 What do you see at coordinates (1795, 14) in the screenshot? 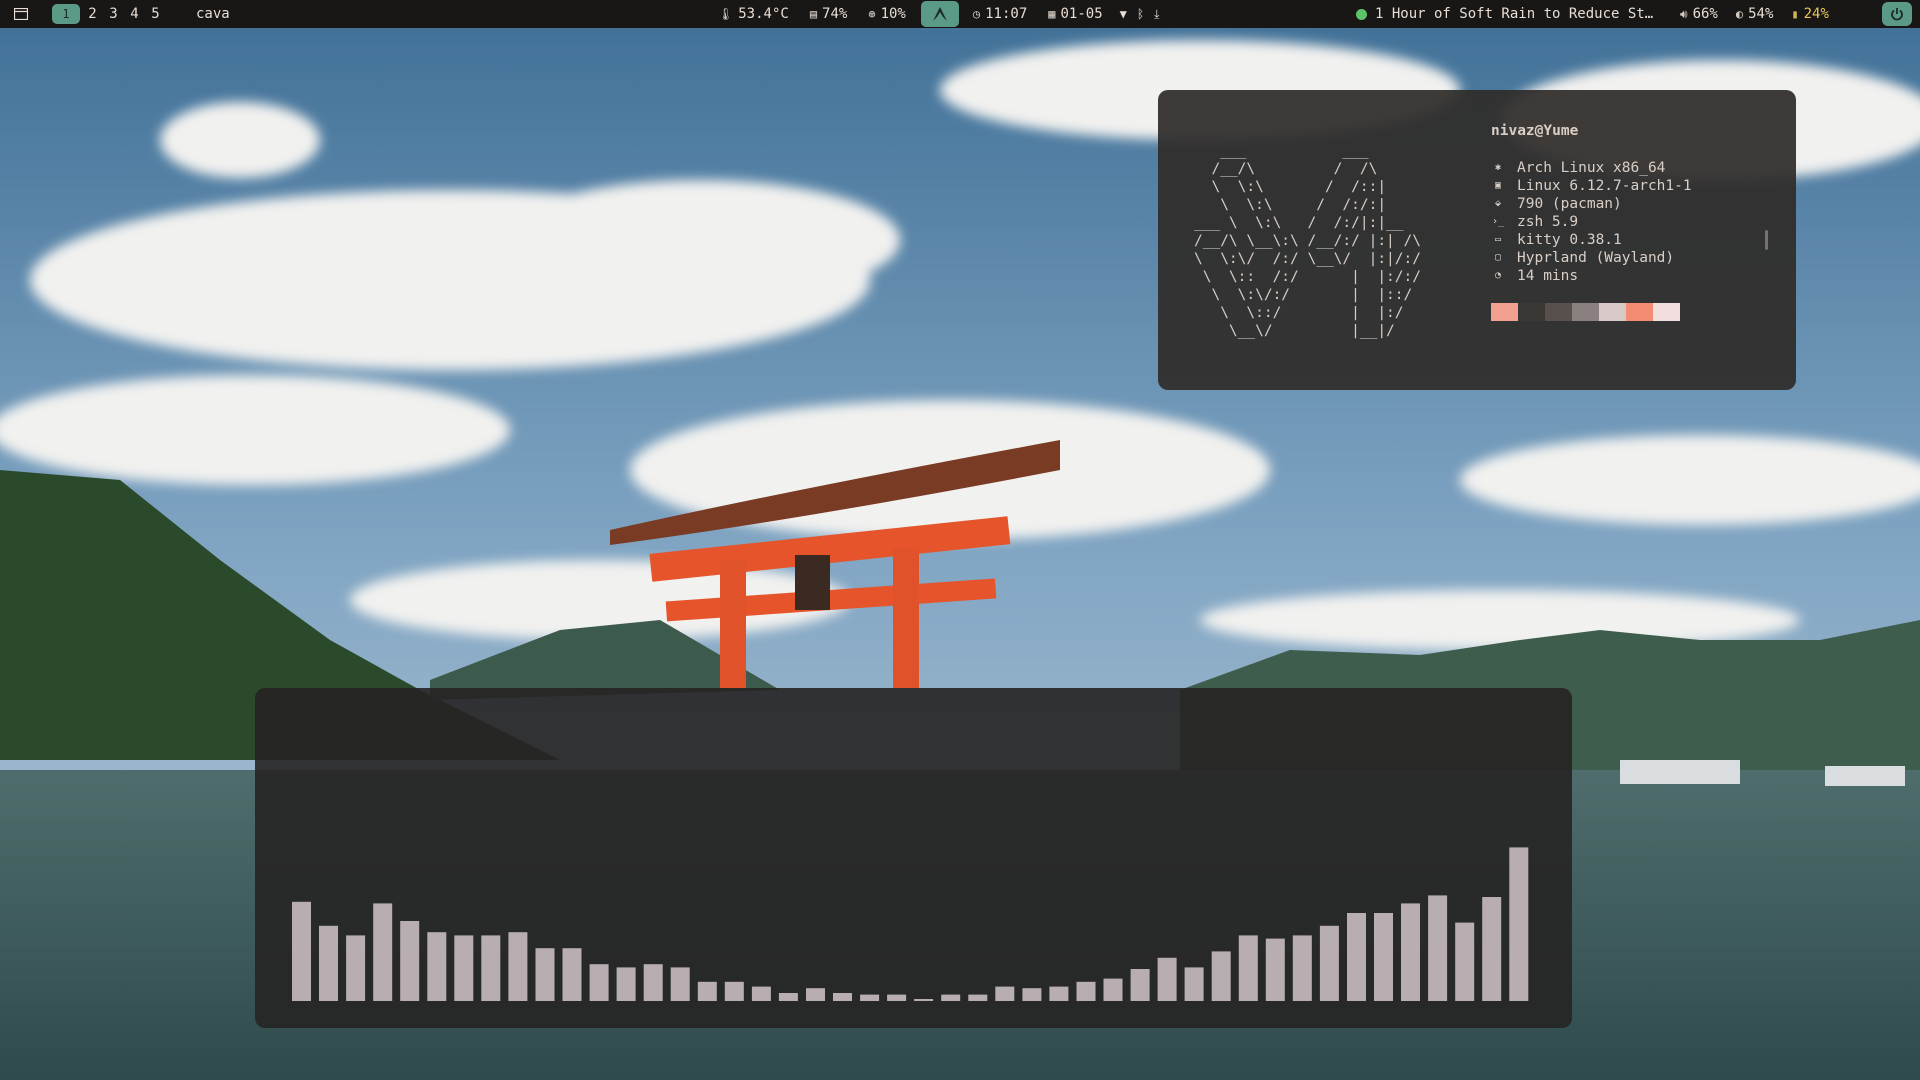
I see `battery-icon: ▮` at bounding box center [1795, 14].